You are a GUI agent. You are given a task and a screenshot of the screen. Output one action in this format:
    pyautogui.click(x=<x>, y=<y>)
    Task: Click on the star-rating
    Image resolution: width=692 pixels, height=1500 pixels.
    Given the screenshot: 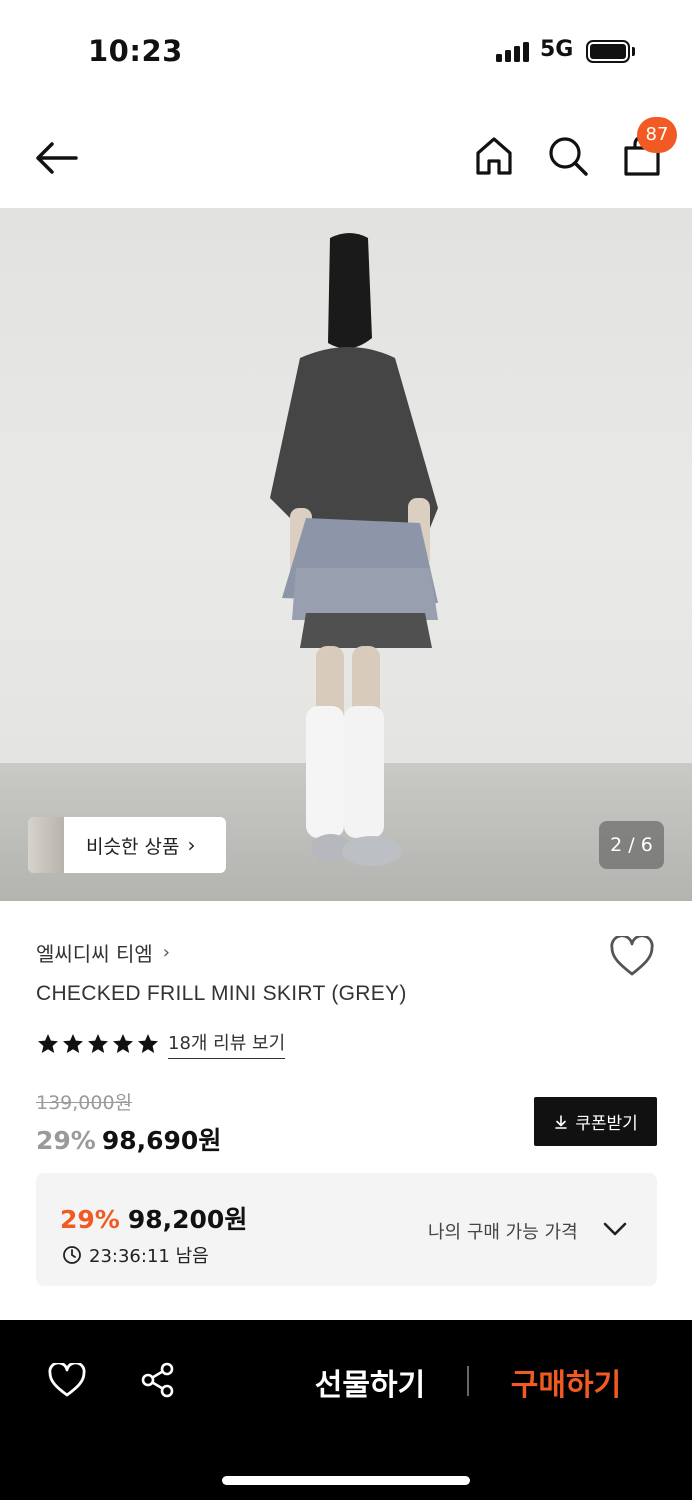 What is the action you would take?
    pyautogui.click(x=98, y=1044)
    